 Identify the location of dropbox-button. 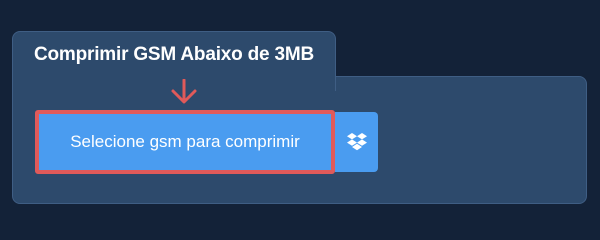
(356, 142).